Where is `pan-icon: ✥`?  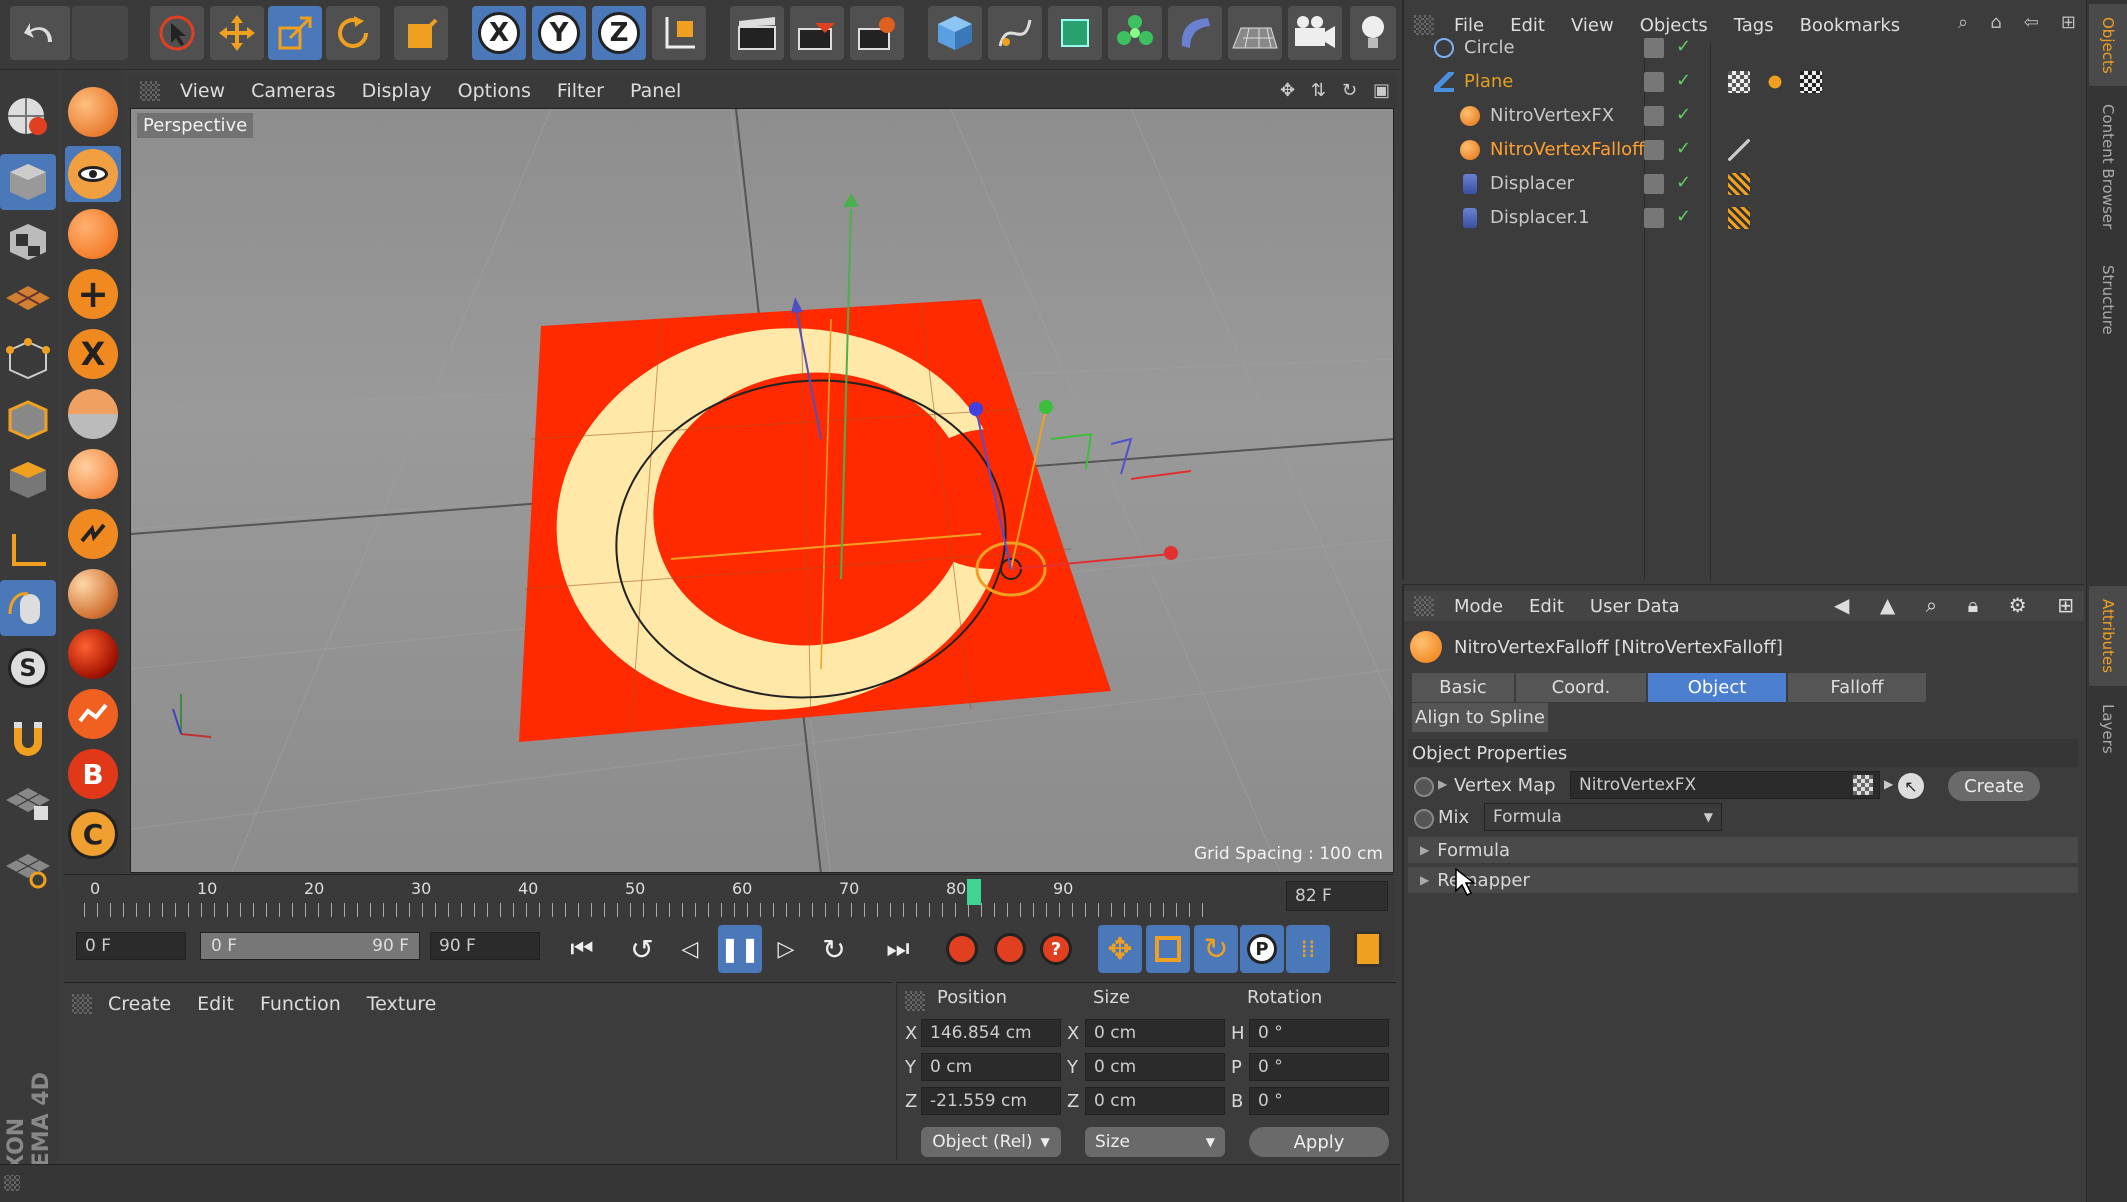
pan-icon: ✥ is located at coordinates (1287, 91).